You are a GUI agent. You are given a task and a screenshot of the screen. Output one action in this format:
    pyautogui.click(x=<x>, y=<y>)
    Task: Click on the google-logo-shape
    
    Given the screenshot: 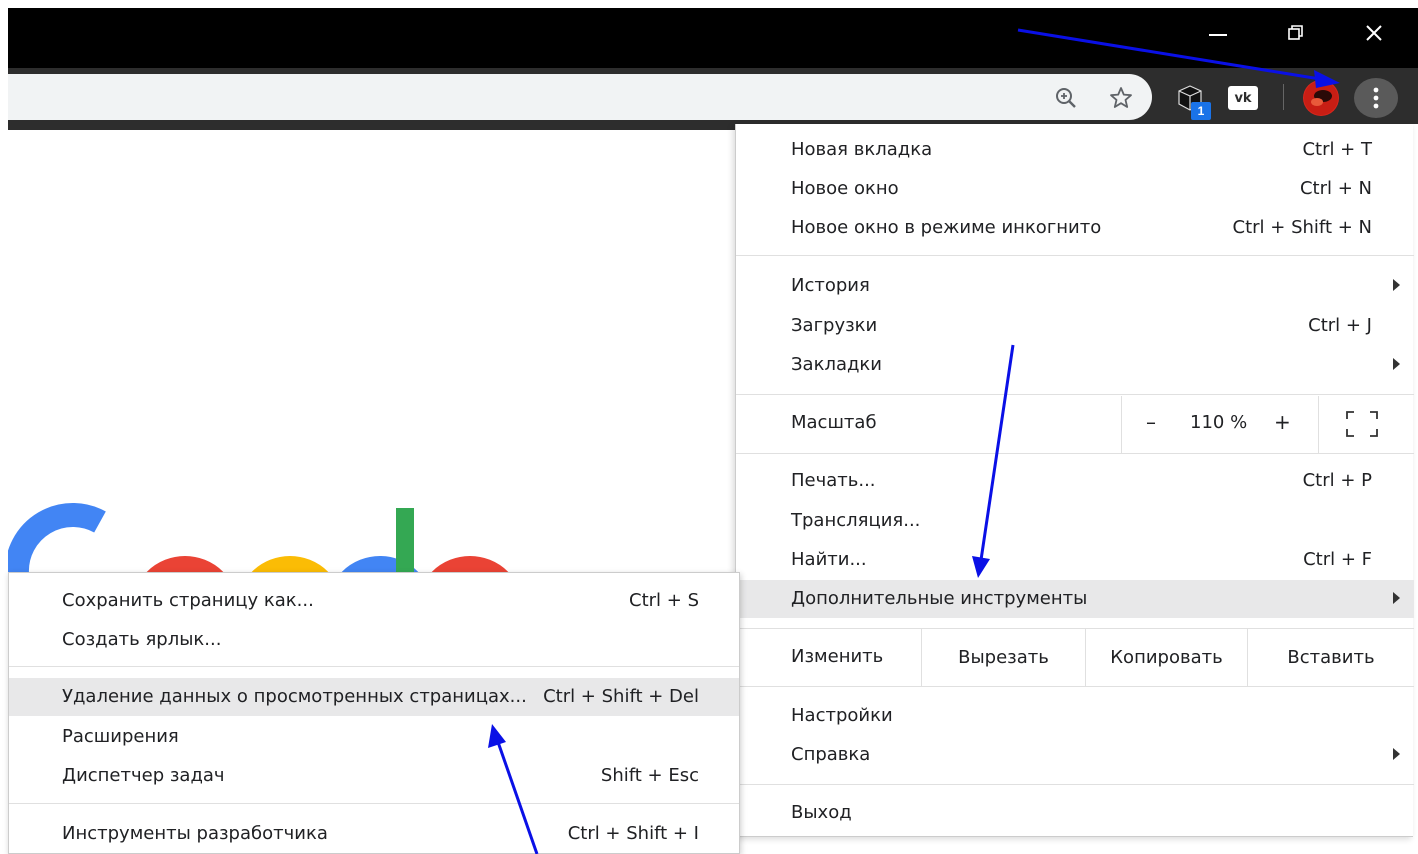 What is the action you would take?
    pyautogui.click(x=259, y=541)
    